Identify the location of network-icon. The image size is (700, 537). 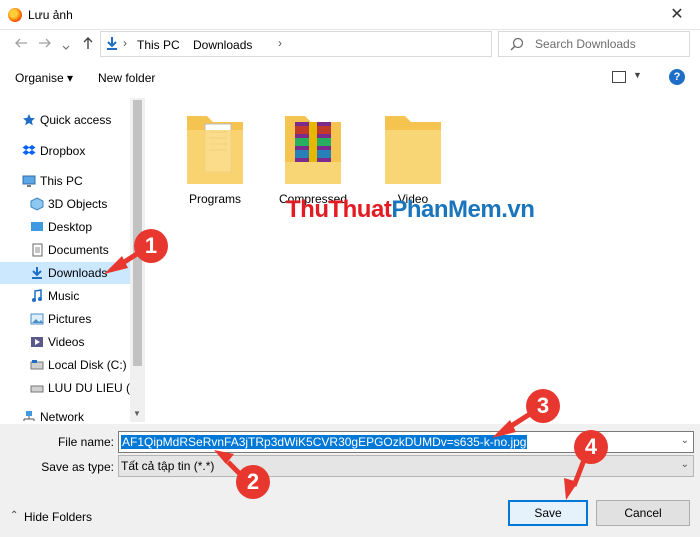
(29, 416).